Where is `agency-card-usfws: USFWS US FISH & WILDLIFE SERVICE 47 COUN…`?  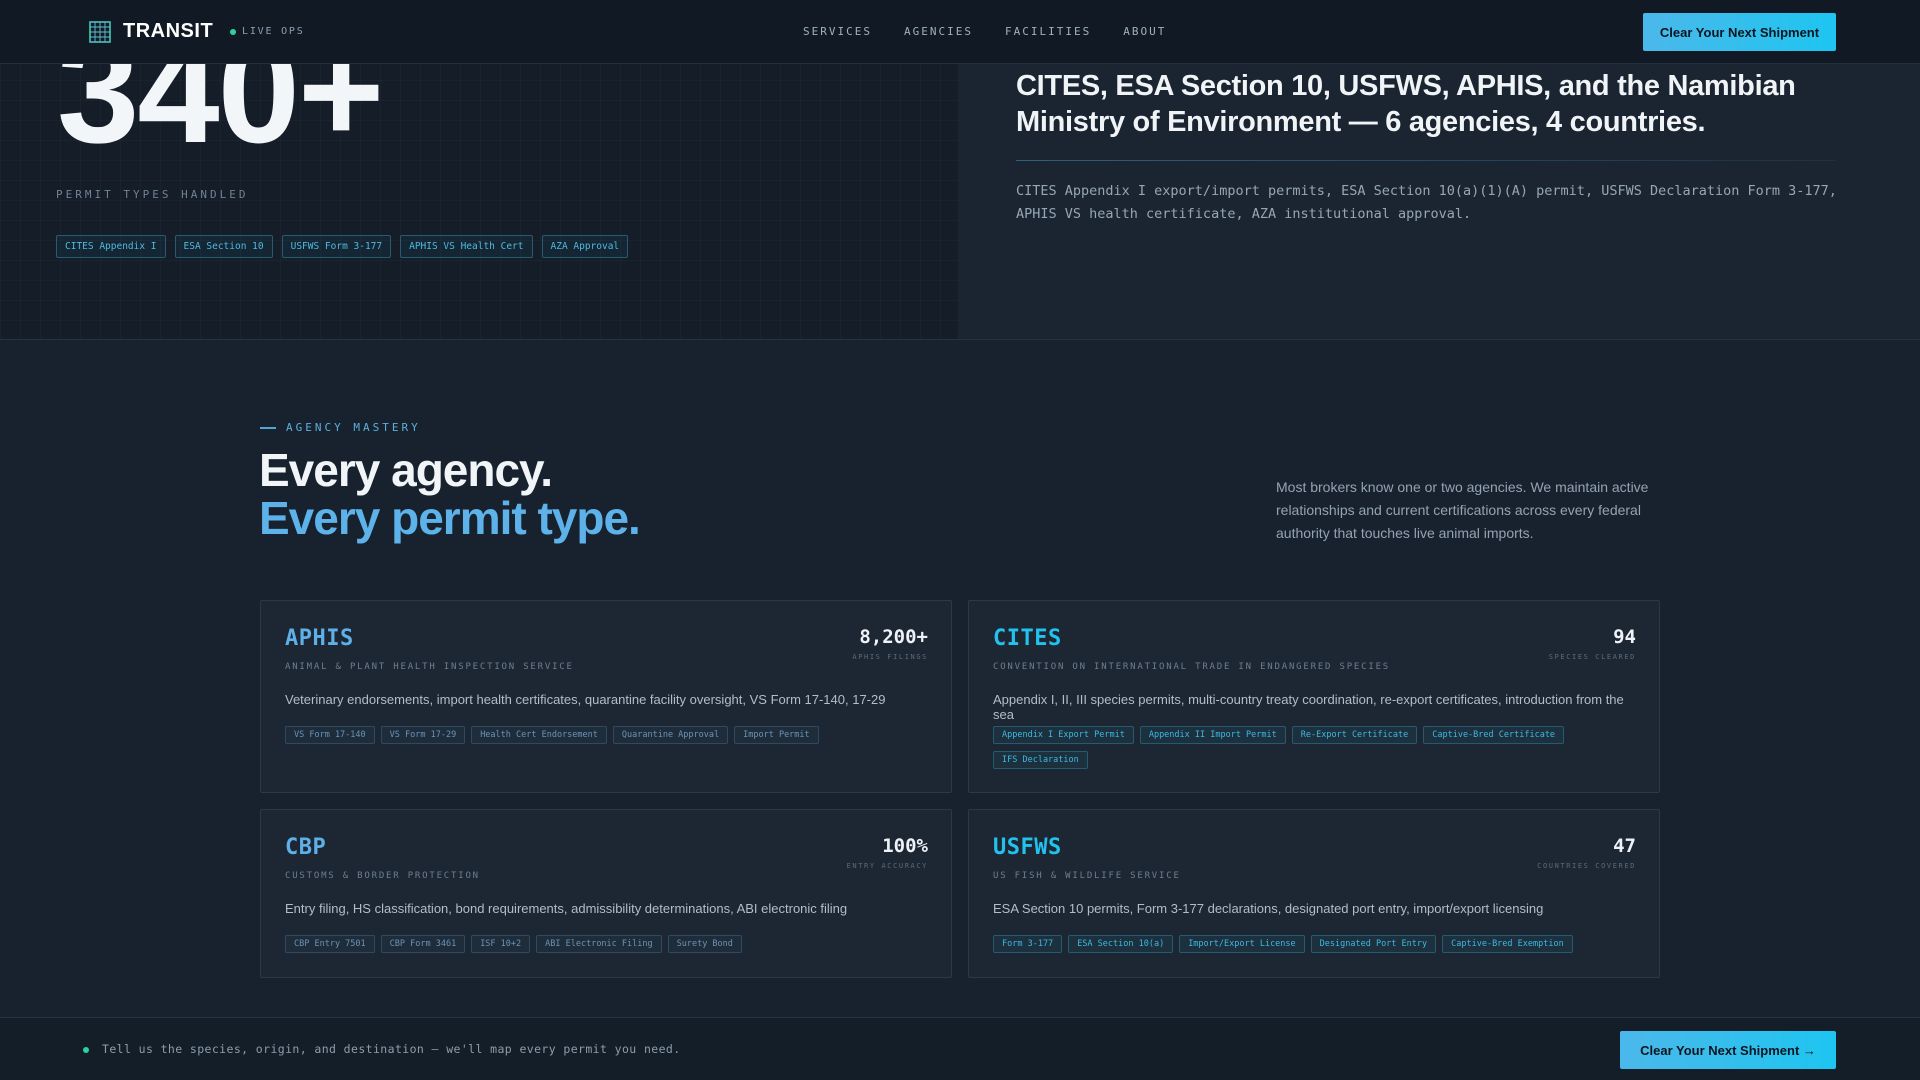 agency-card-usfws: USFWS US FISH & WILDLIFE SERVICE 47 COUN… is located at coordinates (1314, 893).